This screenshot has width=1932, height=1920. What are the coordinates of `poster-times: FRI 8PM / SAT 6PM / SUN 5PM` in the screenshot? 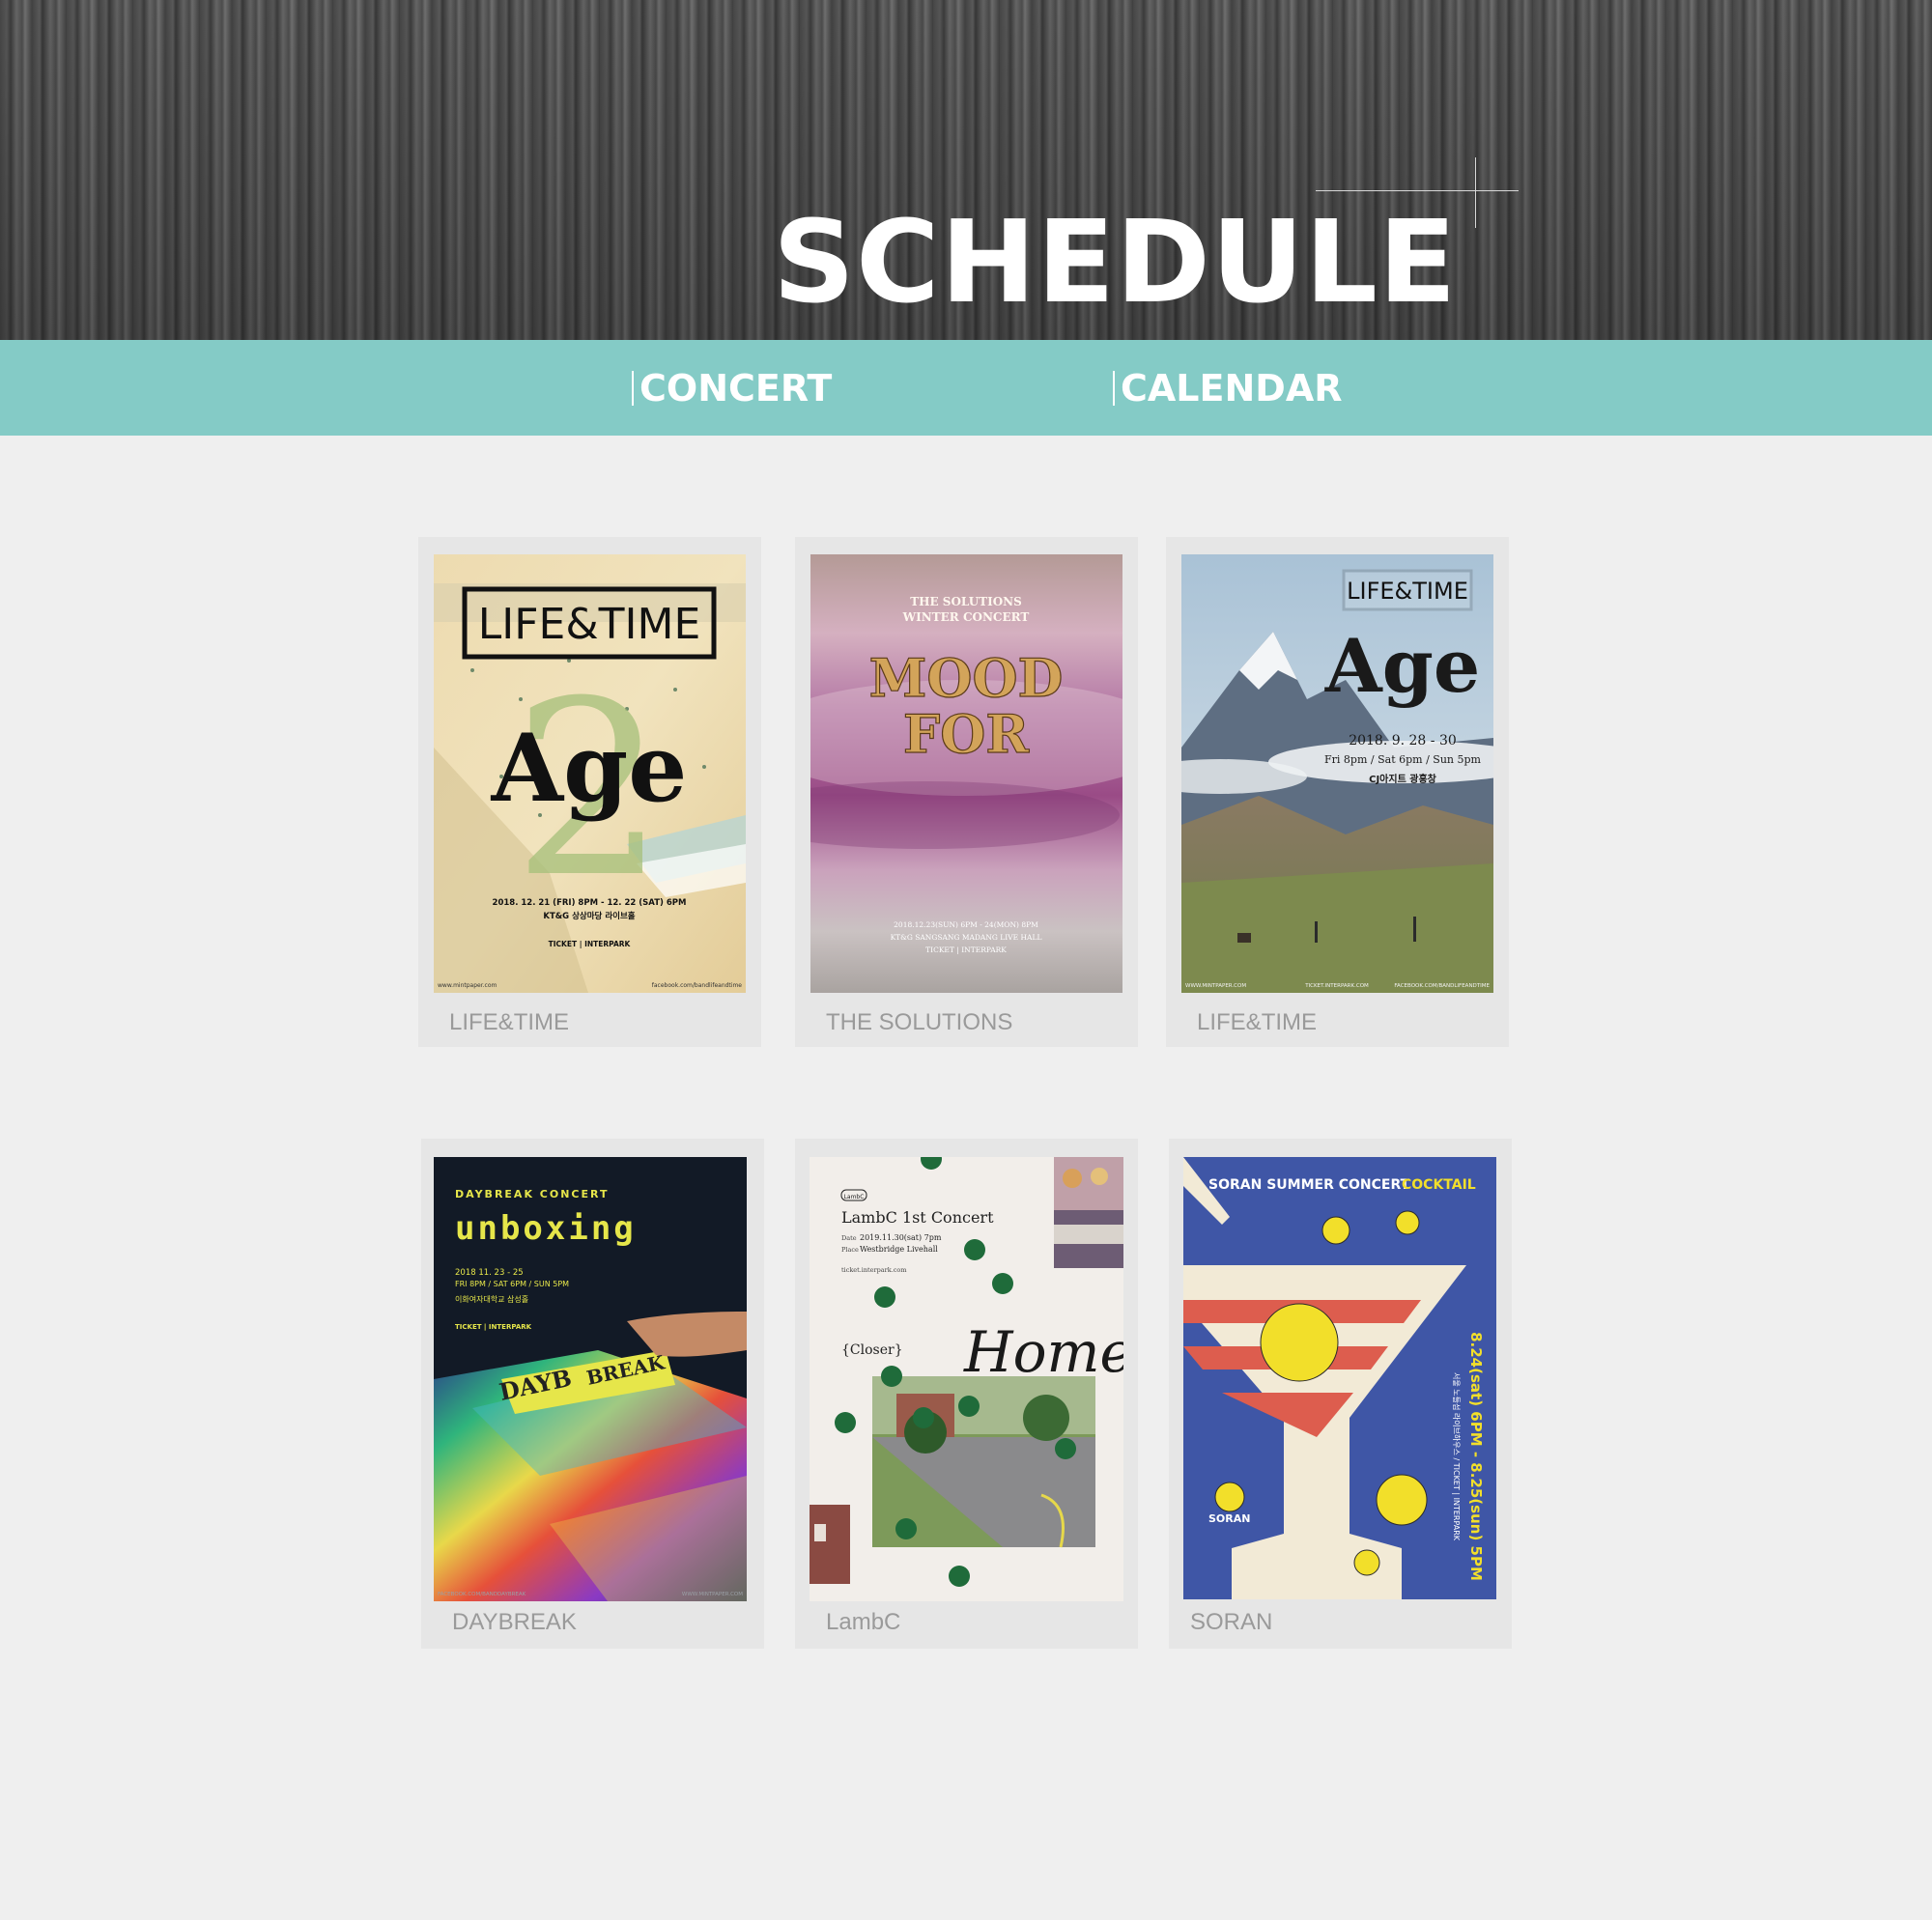 It's located at (512, 1284).